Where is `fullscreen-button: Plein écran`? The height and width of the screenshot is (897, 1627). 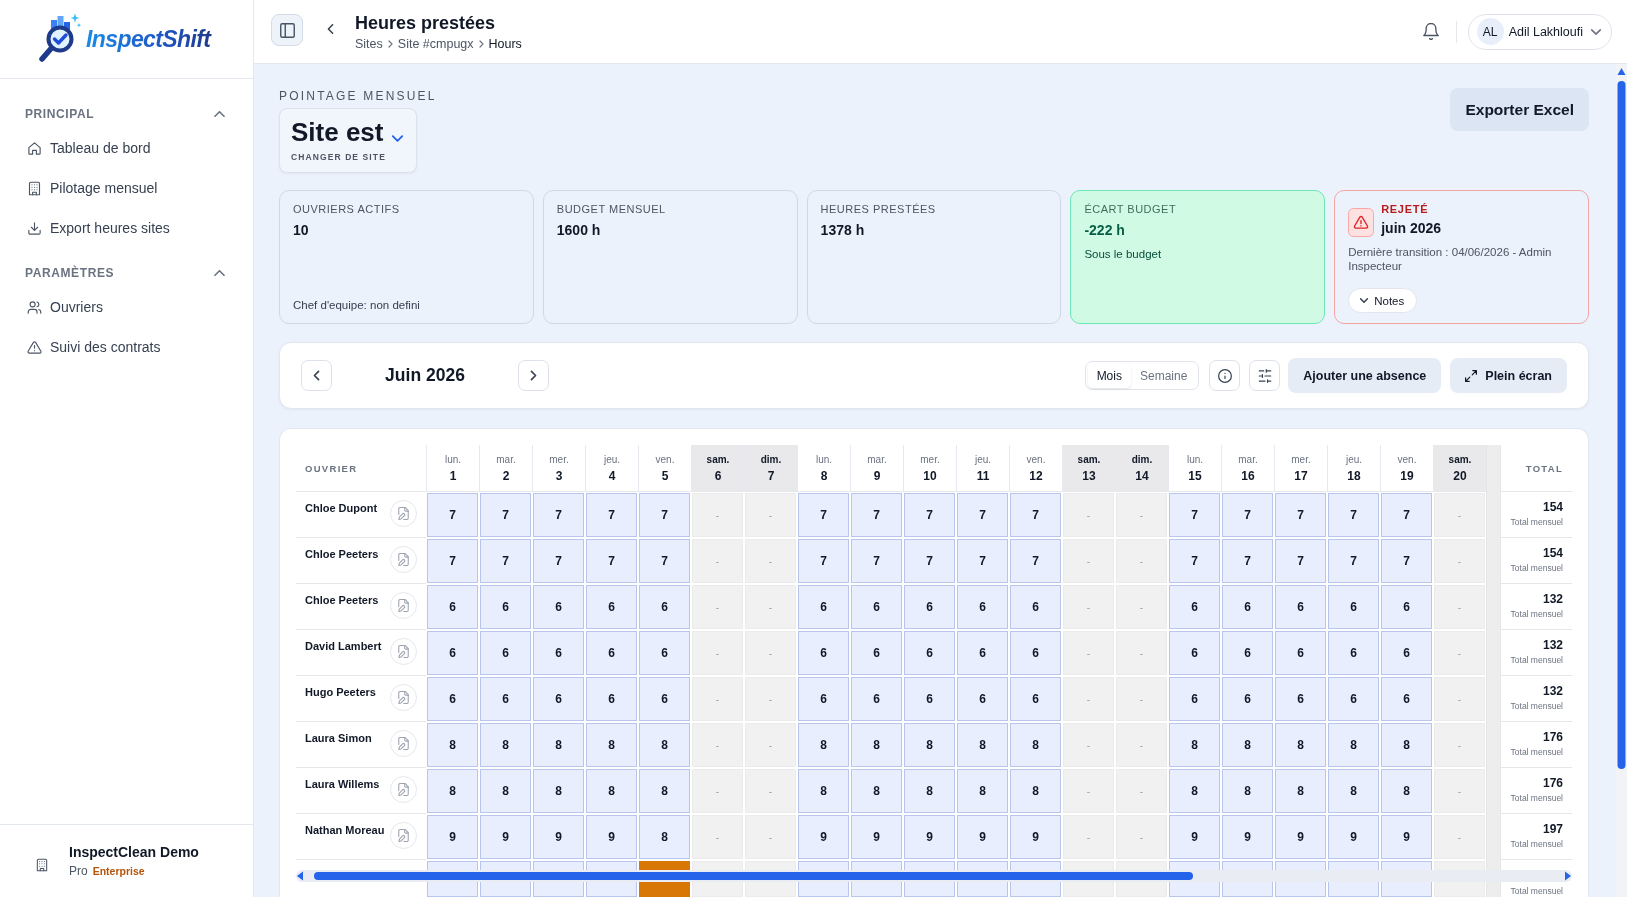 fullscreen-button: Plein écran is located at coordinates (1508, 375).